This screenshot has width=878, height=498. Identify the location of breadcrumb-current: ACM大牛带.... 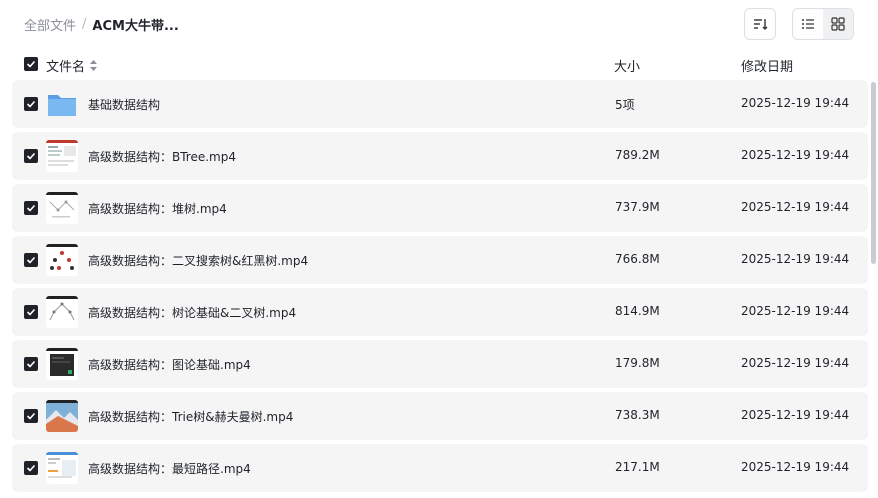
(135, 26).